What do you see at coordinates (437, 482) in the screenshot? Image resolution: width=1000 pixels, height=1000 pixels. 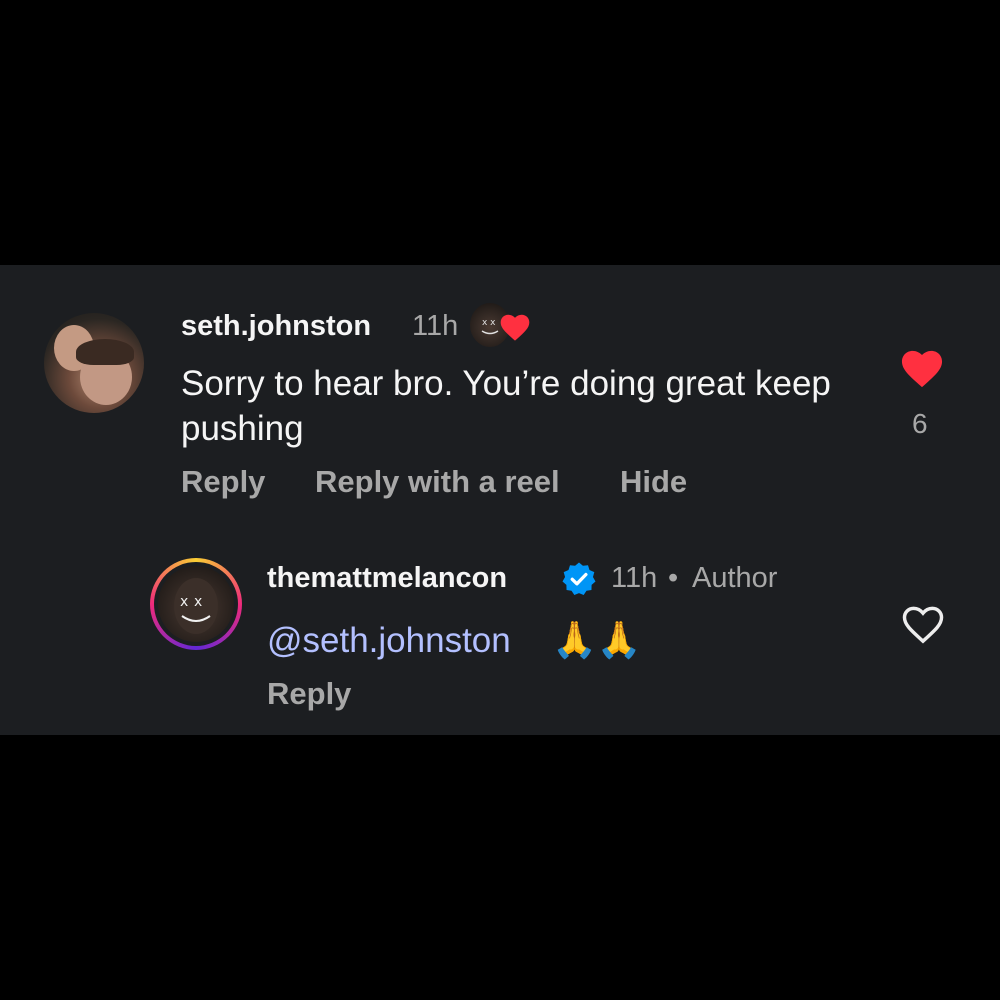 I see `reply-with-reel-button: Reply with a reel` at bounding box center [437, 482].